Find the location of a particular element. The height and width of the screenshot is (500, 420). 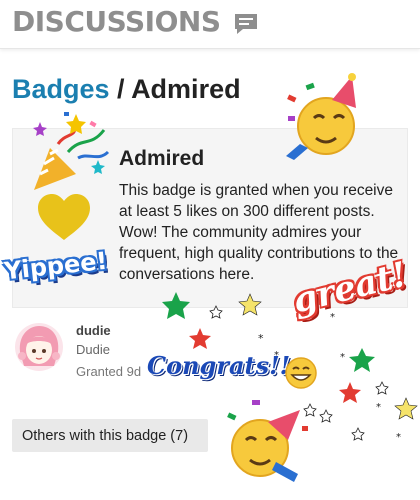

avatar is located at coordinates (39, 347).